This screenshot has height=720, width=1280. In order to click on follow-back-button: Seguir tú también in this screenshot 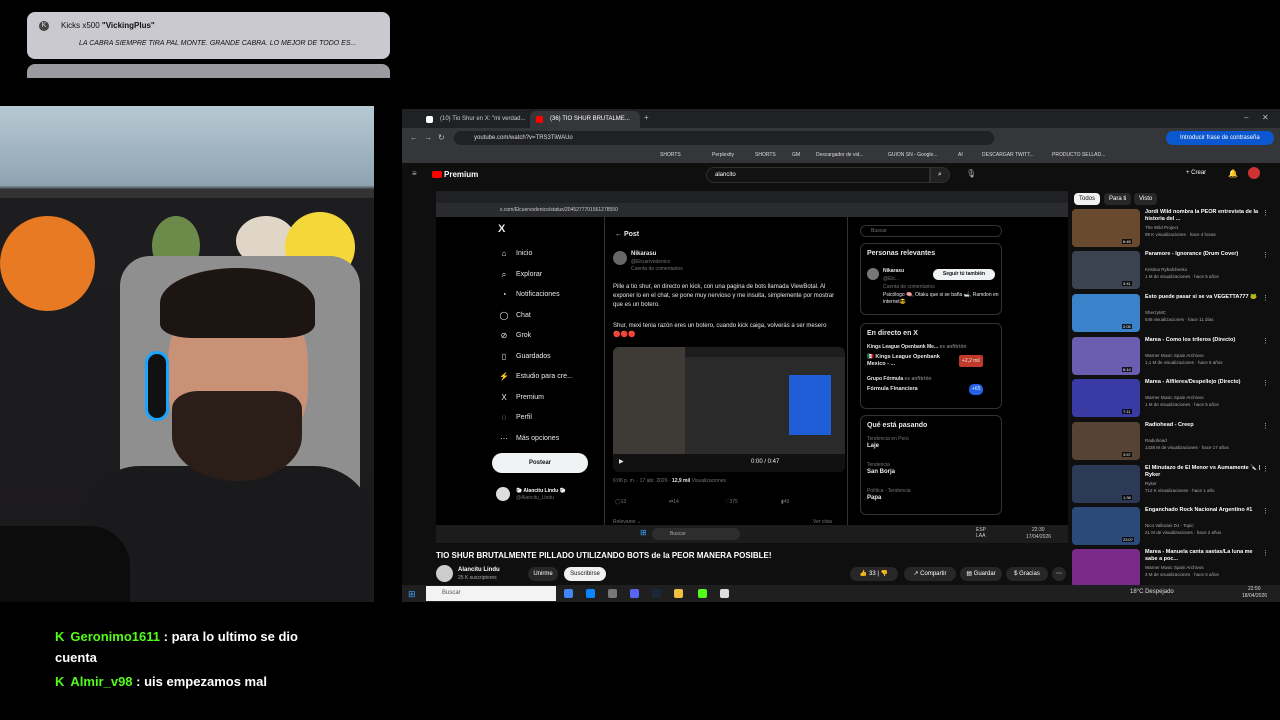, I will do `click(964, 274)`.